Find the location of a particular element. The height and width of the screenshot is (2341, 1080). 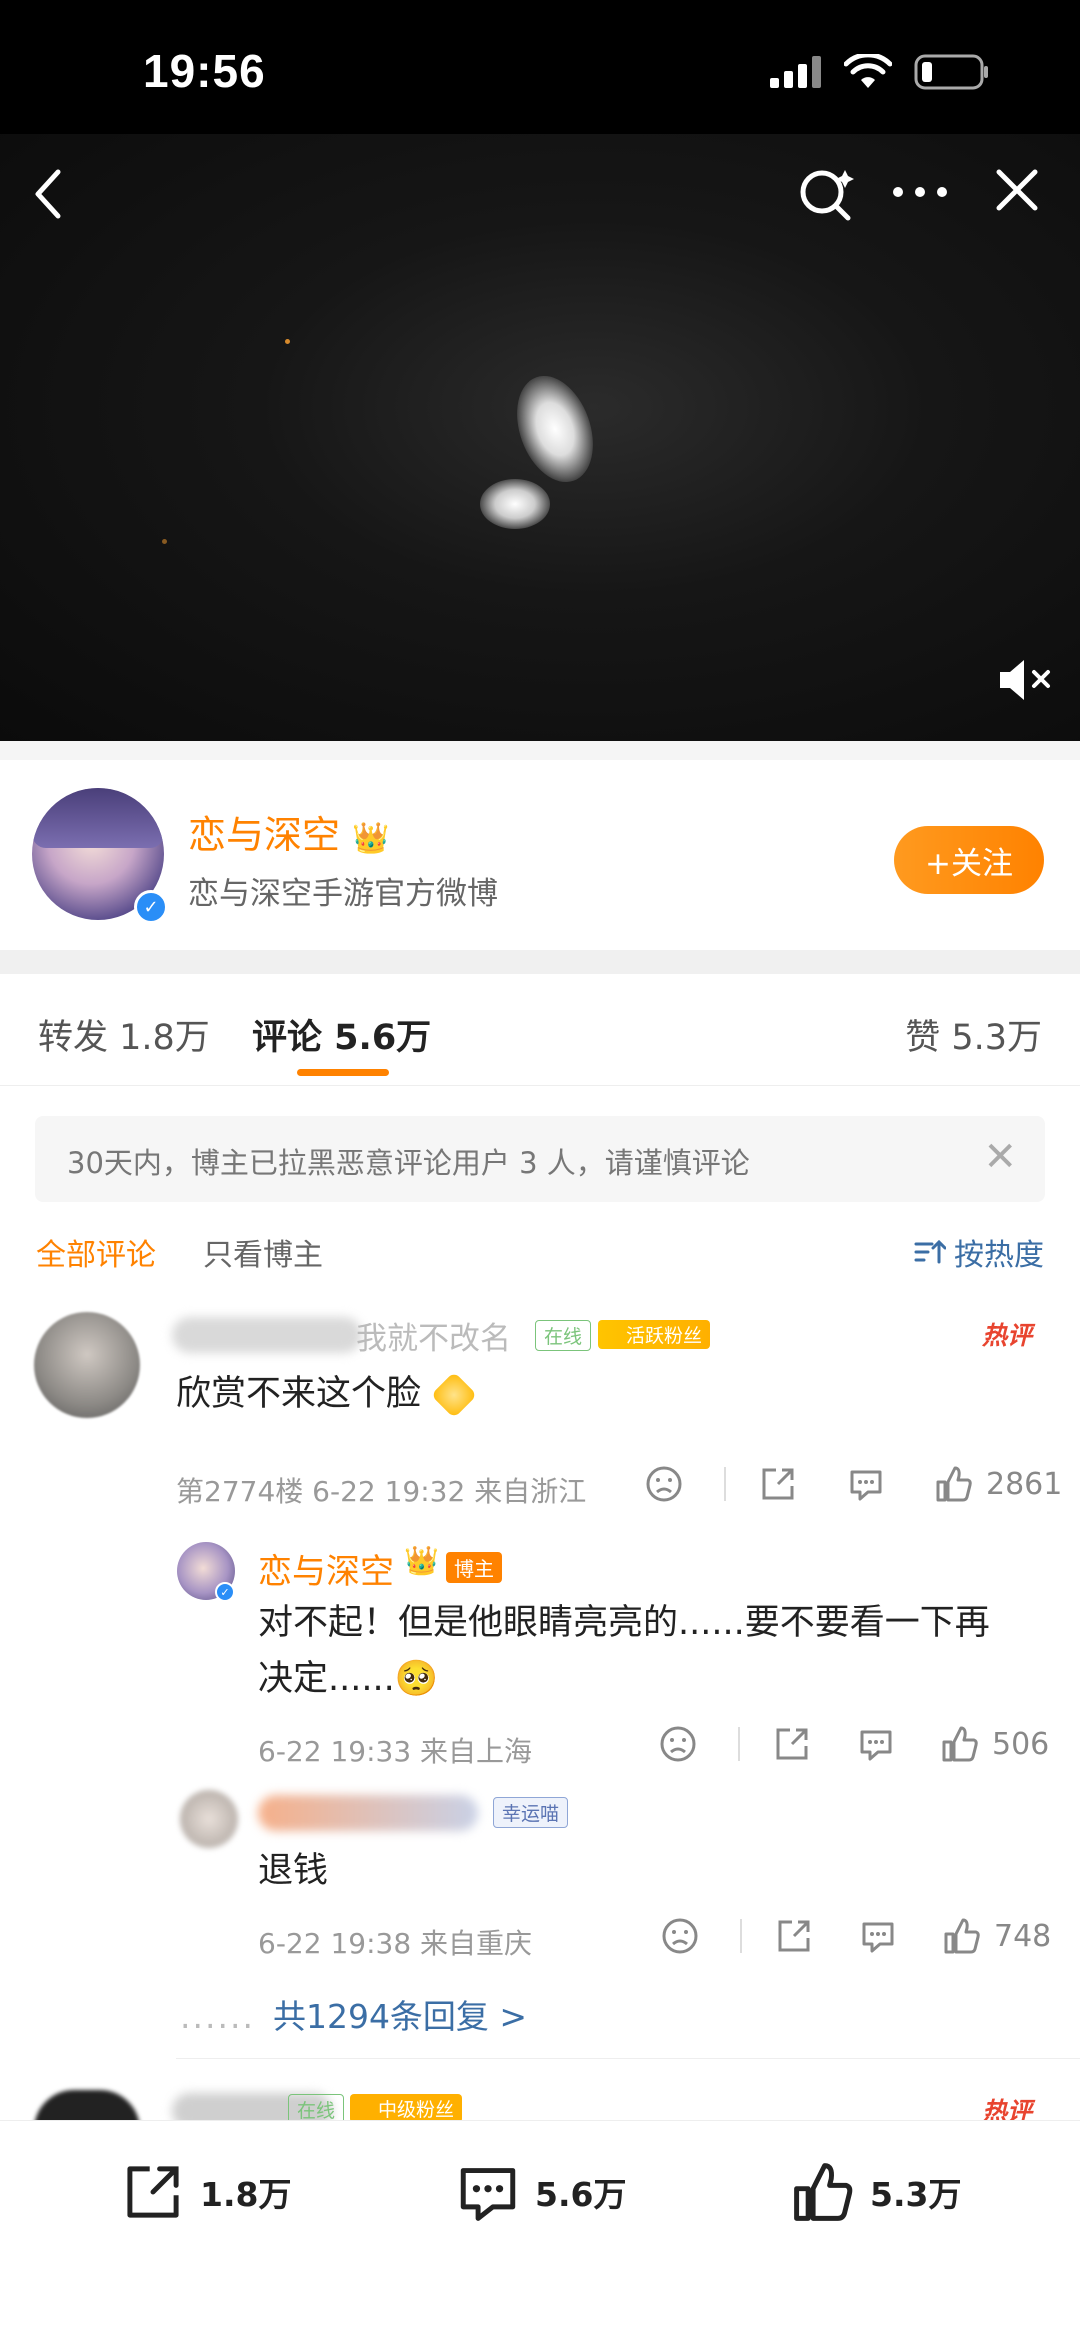

comment-filter: 全部评论 只看博主 按热度 is located at coordinates (540, 1252).